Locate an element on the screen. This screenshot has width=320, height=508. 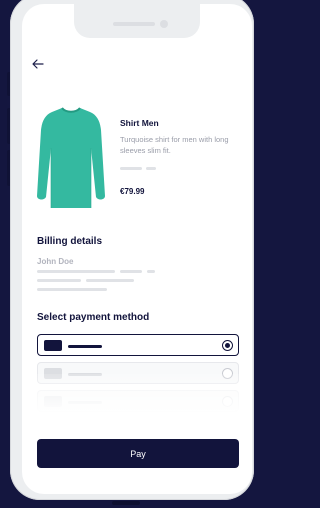
camera is located at coordinates (164, 24).